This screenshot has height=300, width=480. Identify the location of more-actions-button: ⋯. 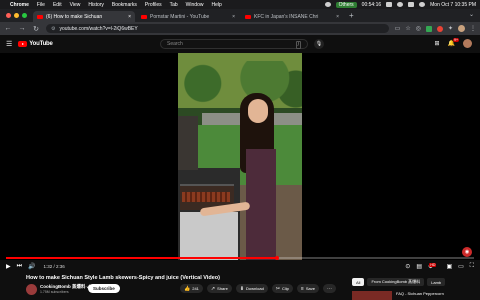
(329, 288).